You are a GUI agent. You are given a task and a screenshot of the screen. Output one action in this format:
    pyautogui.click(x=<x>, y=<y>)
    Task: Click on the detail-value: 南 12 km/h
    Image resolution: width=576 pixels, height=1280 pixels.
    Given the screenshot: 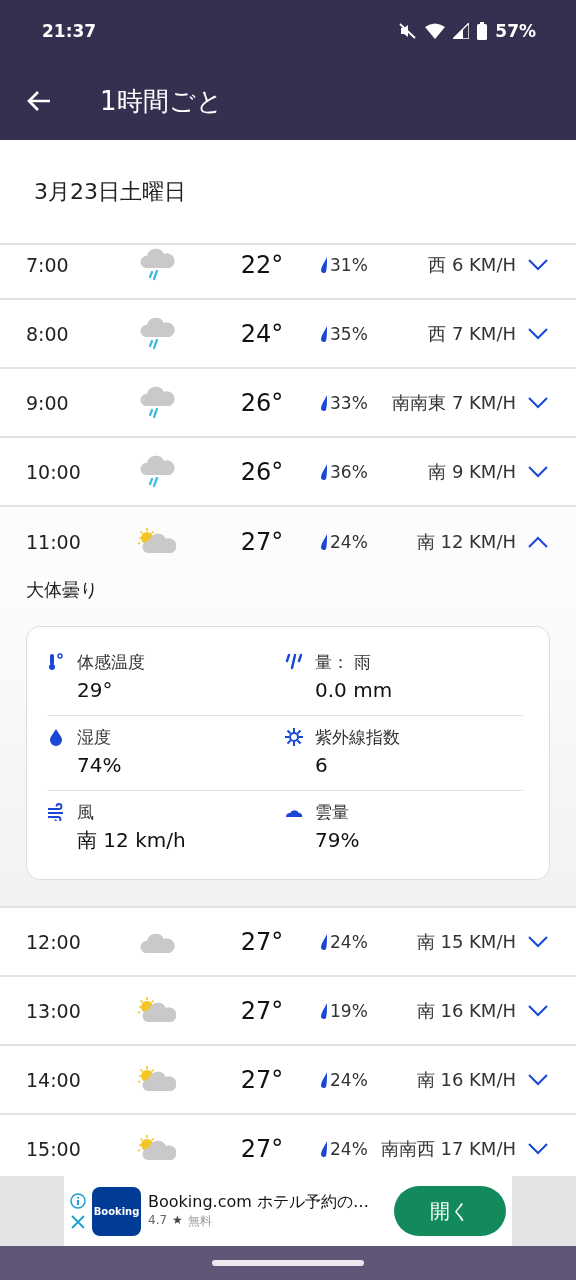 What is the action you would take?
    pyautogui.click(x=132, y=840)
    